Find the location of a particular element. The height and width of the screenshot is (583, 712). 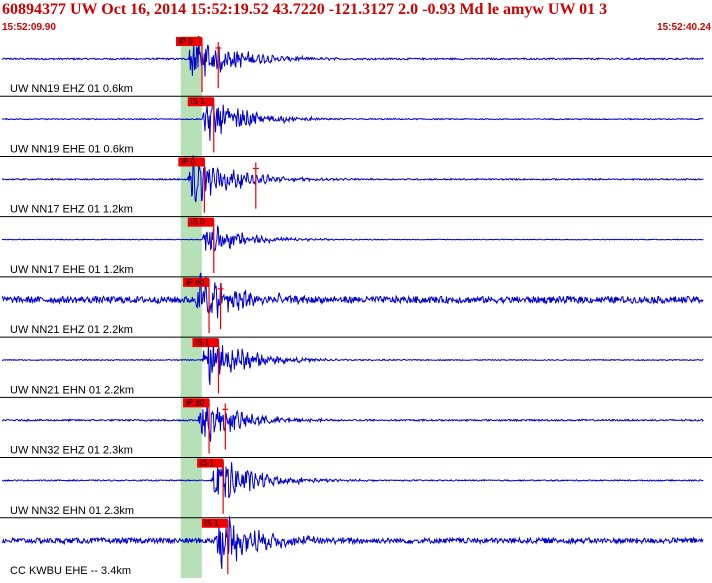

pick-label: iS 0 is located at coordinates (198, 222).